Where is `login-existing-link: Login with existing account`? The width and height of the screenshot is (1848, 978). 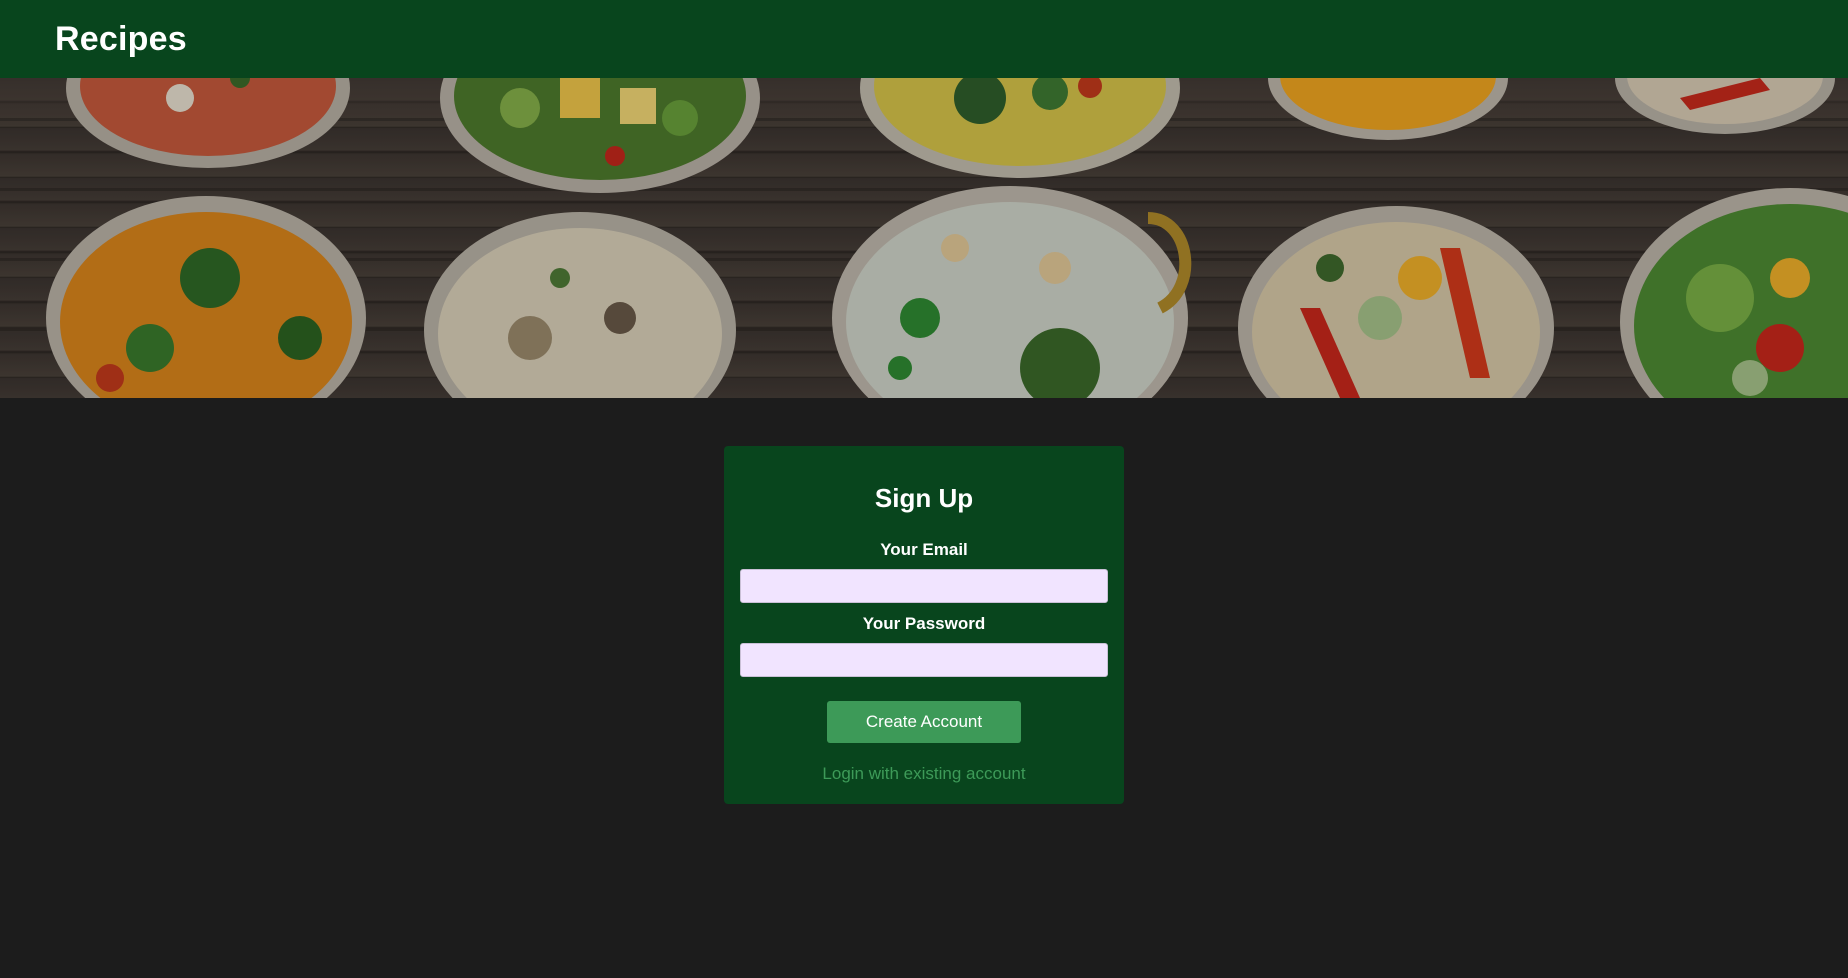
login-existing-link: Login with existing account is located at coordinates (924, 774).